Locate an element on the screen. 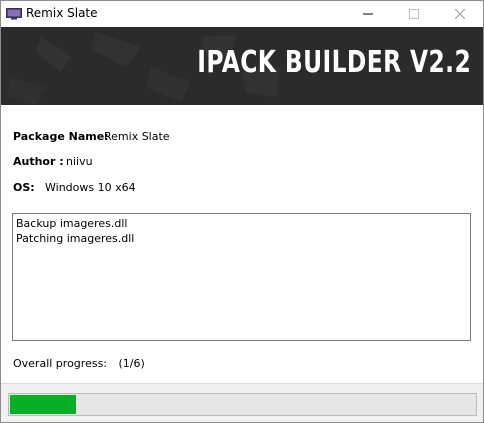 The height and width of the screenshot is (423, 484). banner-title: IPACK BUILDER V2.2 is located at coordinates (334, 62).